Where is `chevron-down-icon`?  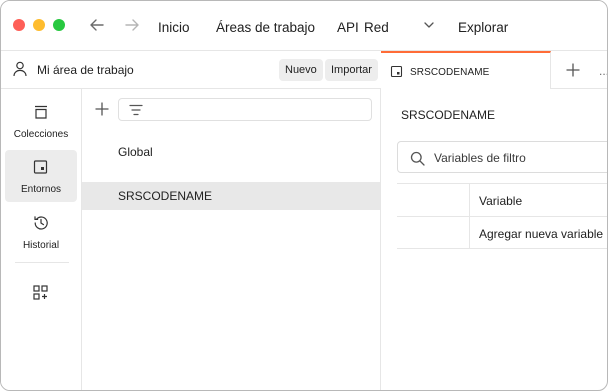 chevron-down-icon is located at coordinates (429, 25).